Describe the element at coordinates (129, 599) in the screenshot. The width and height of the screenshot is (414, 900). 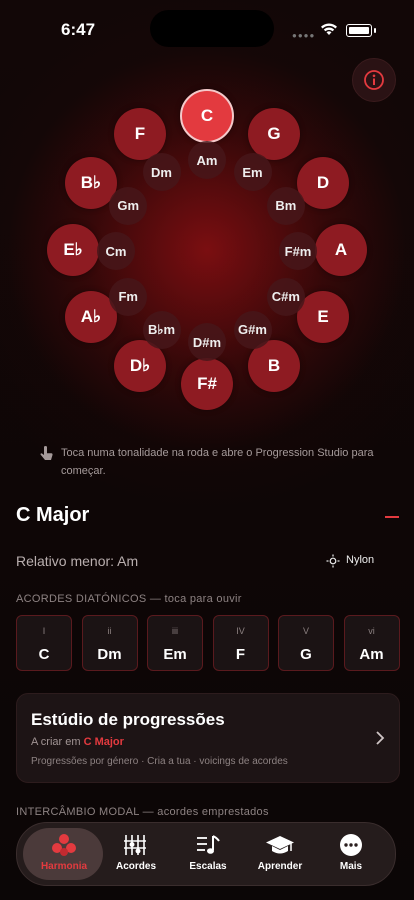
I see `diatonic-label: ACORDES DIATÓNICOS — toca para ouvir` at that location.